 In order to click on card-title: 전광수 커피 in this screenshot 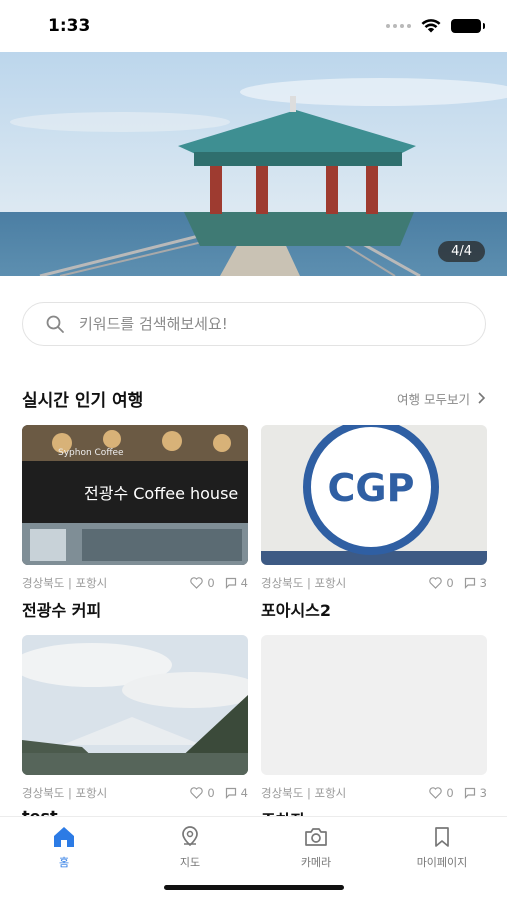, I will do `click(62, 610)`.